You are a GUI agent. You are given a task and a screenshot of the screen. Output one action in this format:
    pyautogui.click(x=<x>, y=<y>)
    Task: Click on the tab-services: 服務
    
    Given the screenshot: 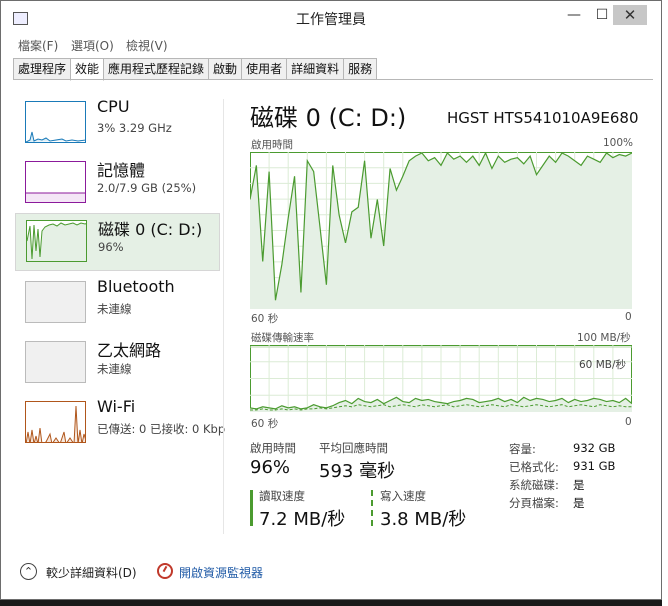 What is the action you would take?
    pyautogui.click(x=360, y=69)
    